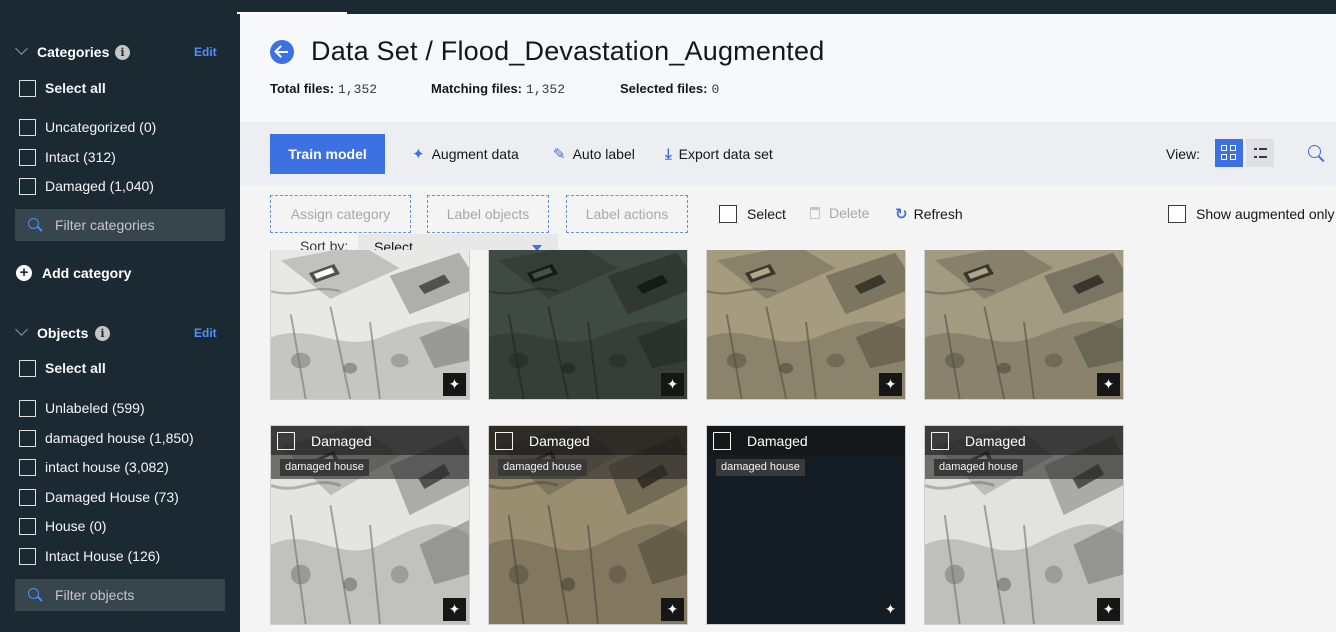 The image size is (1336, 632). Describe the element at coordinates (24, 273) in the screenshot. I see `add-icon: +` at that location.